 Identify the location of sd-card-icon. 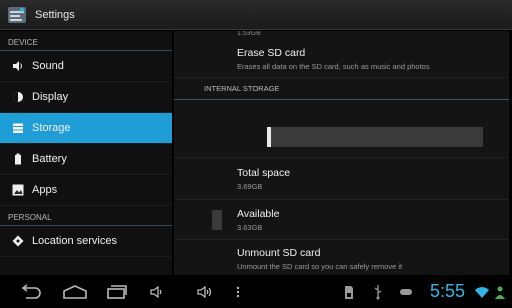
(349, 292).